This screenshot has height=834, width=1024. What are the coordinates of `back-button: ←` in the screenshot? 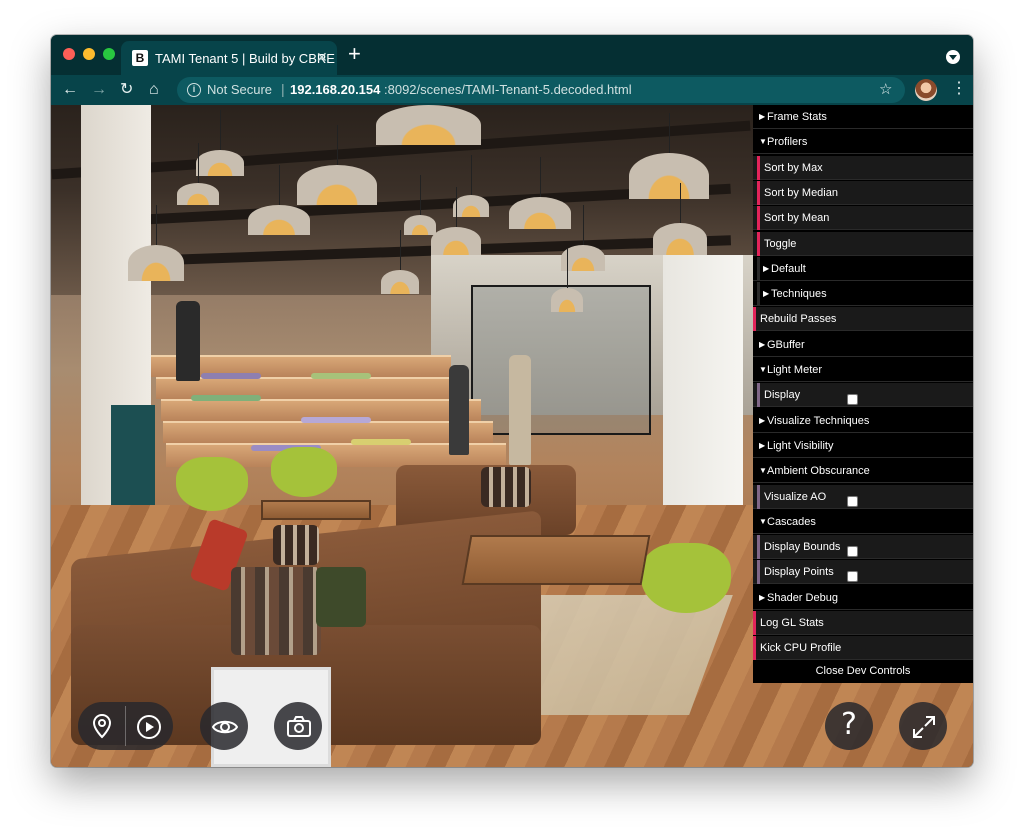 It's located at (70, 90).